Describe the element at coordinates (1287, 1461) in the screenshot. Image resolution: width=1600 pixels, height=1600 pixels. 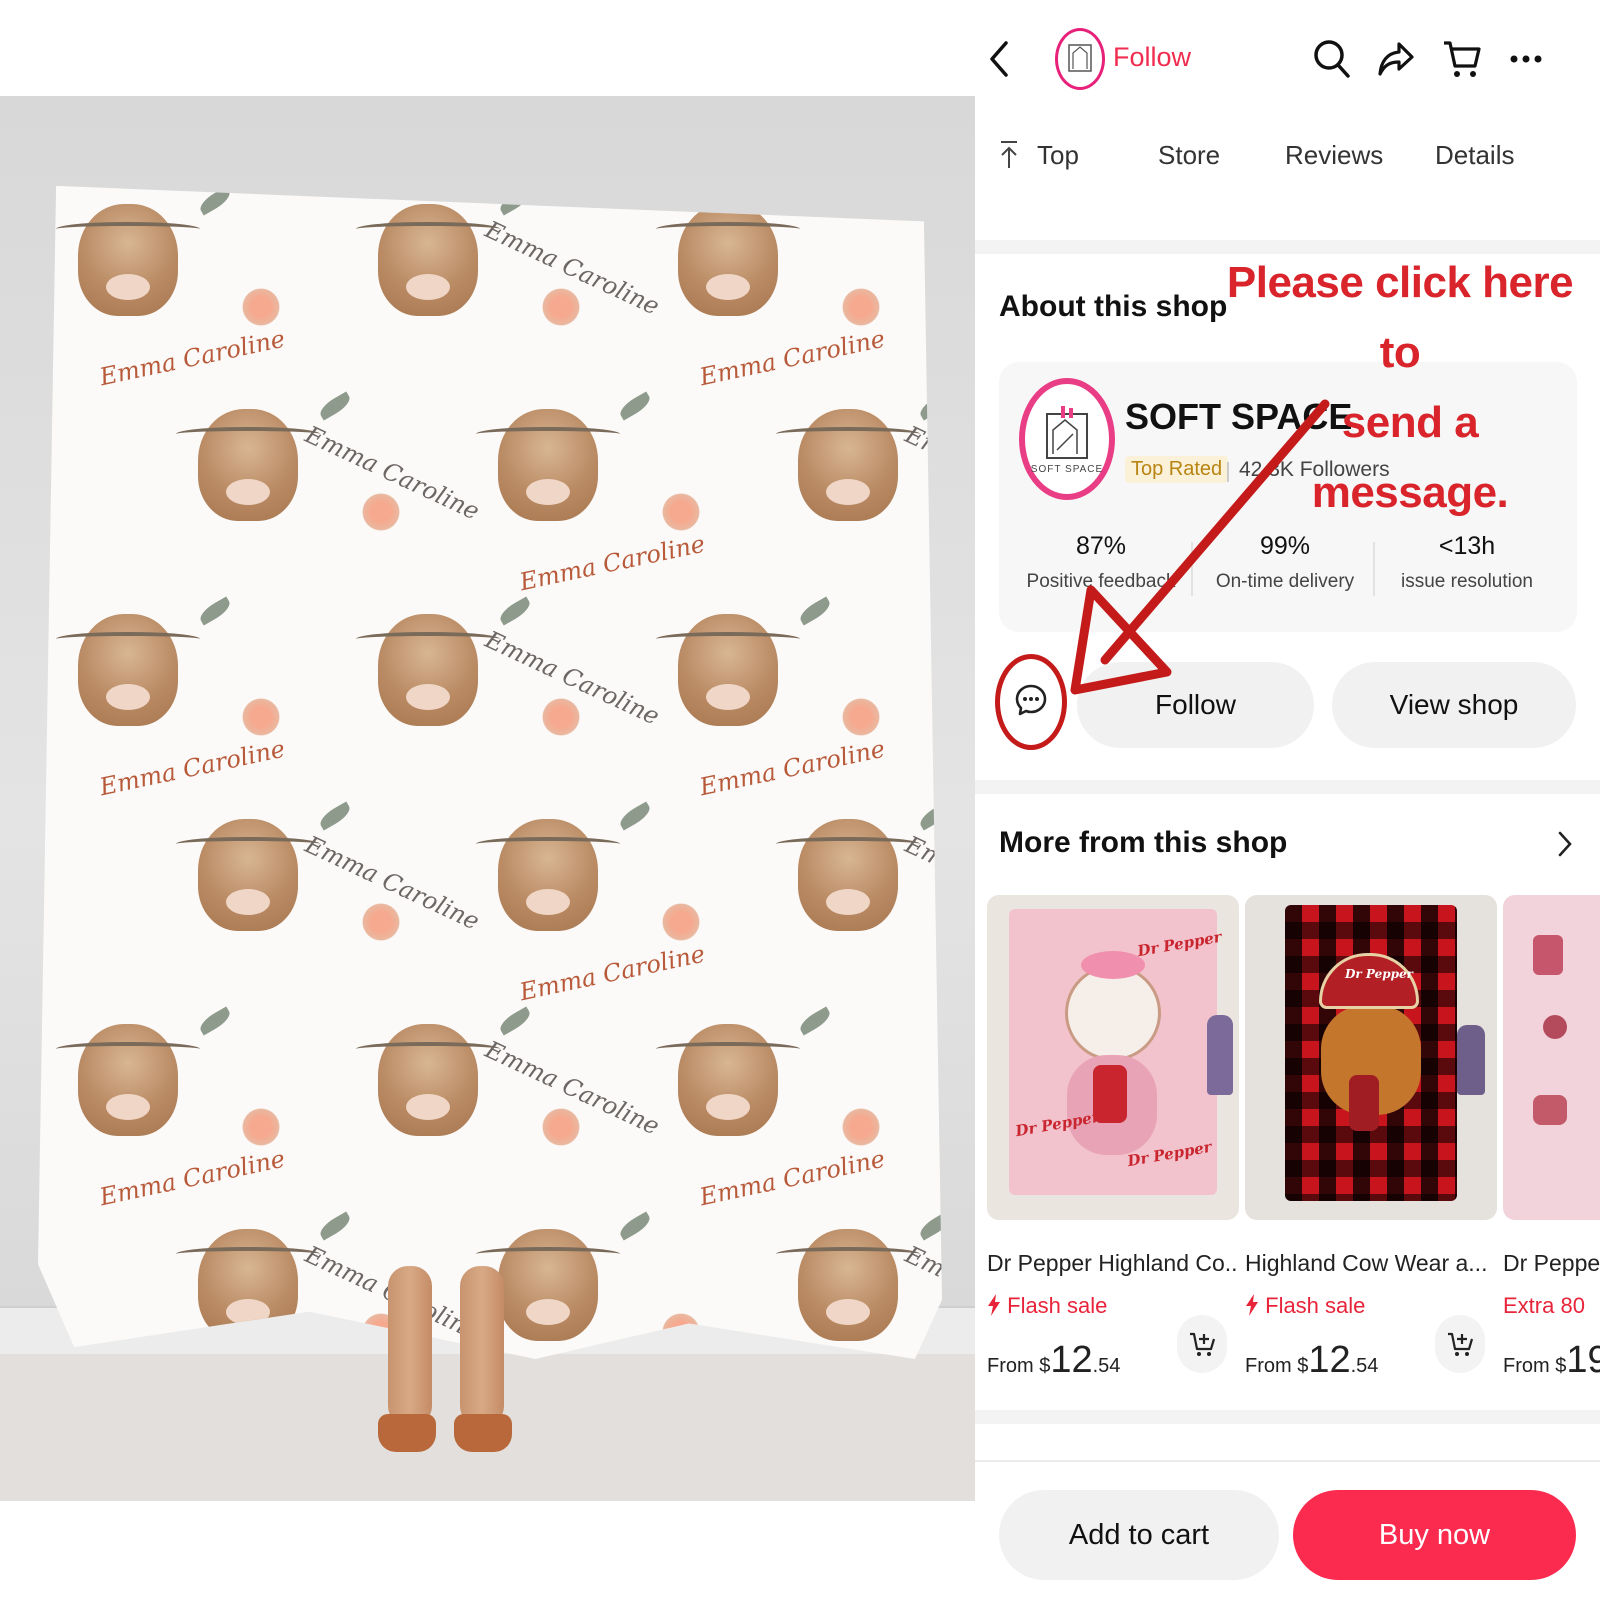
I see `bottom-bar-border` at that location.